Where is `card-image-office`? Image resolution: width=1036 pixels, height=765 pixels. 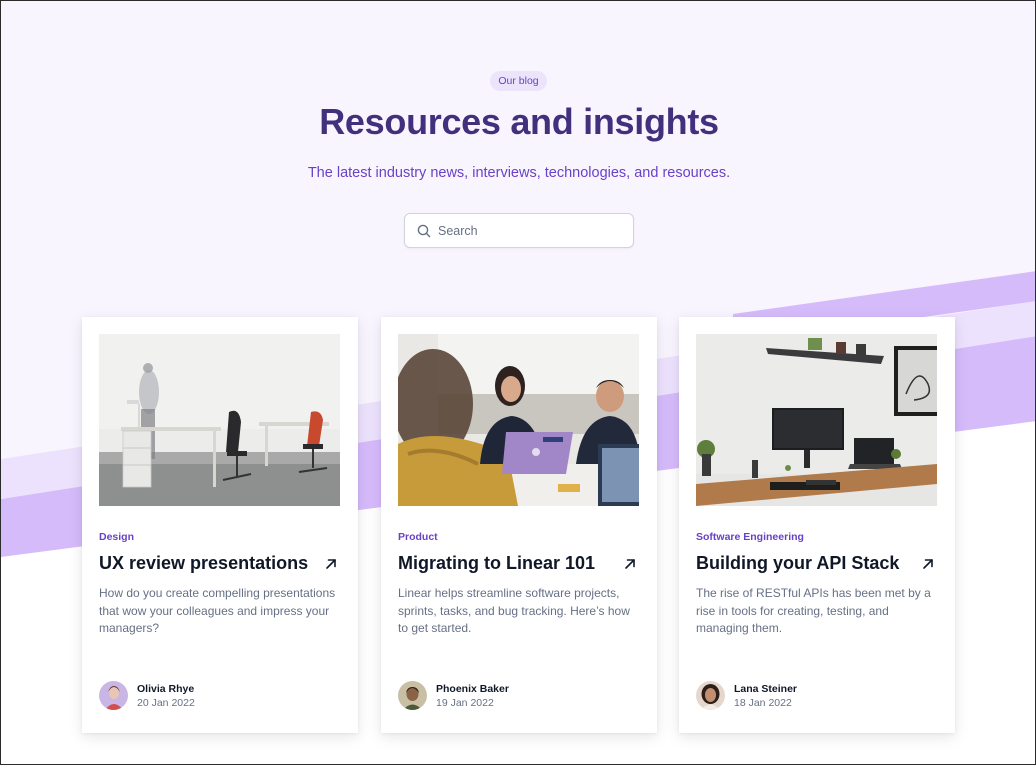
card-image-office is located at coordinates (219, 420).